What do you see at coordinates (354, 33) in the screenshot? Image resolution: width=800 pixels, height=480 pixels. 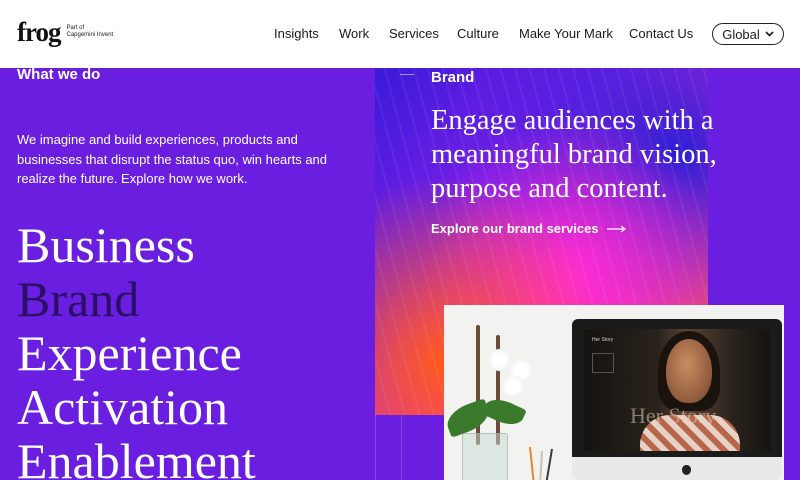 I see `nav-work: Work` at bounding box center [354, 33].